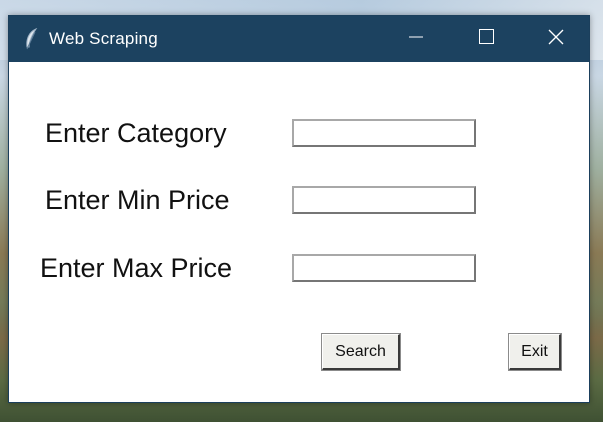 The width and height of the screenshot is (603, 422). Describe the element at coordinates (384, 200) in the screenshot. I see `min-price-input` at that location.